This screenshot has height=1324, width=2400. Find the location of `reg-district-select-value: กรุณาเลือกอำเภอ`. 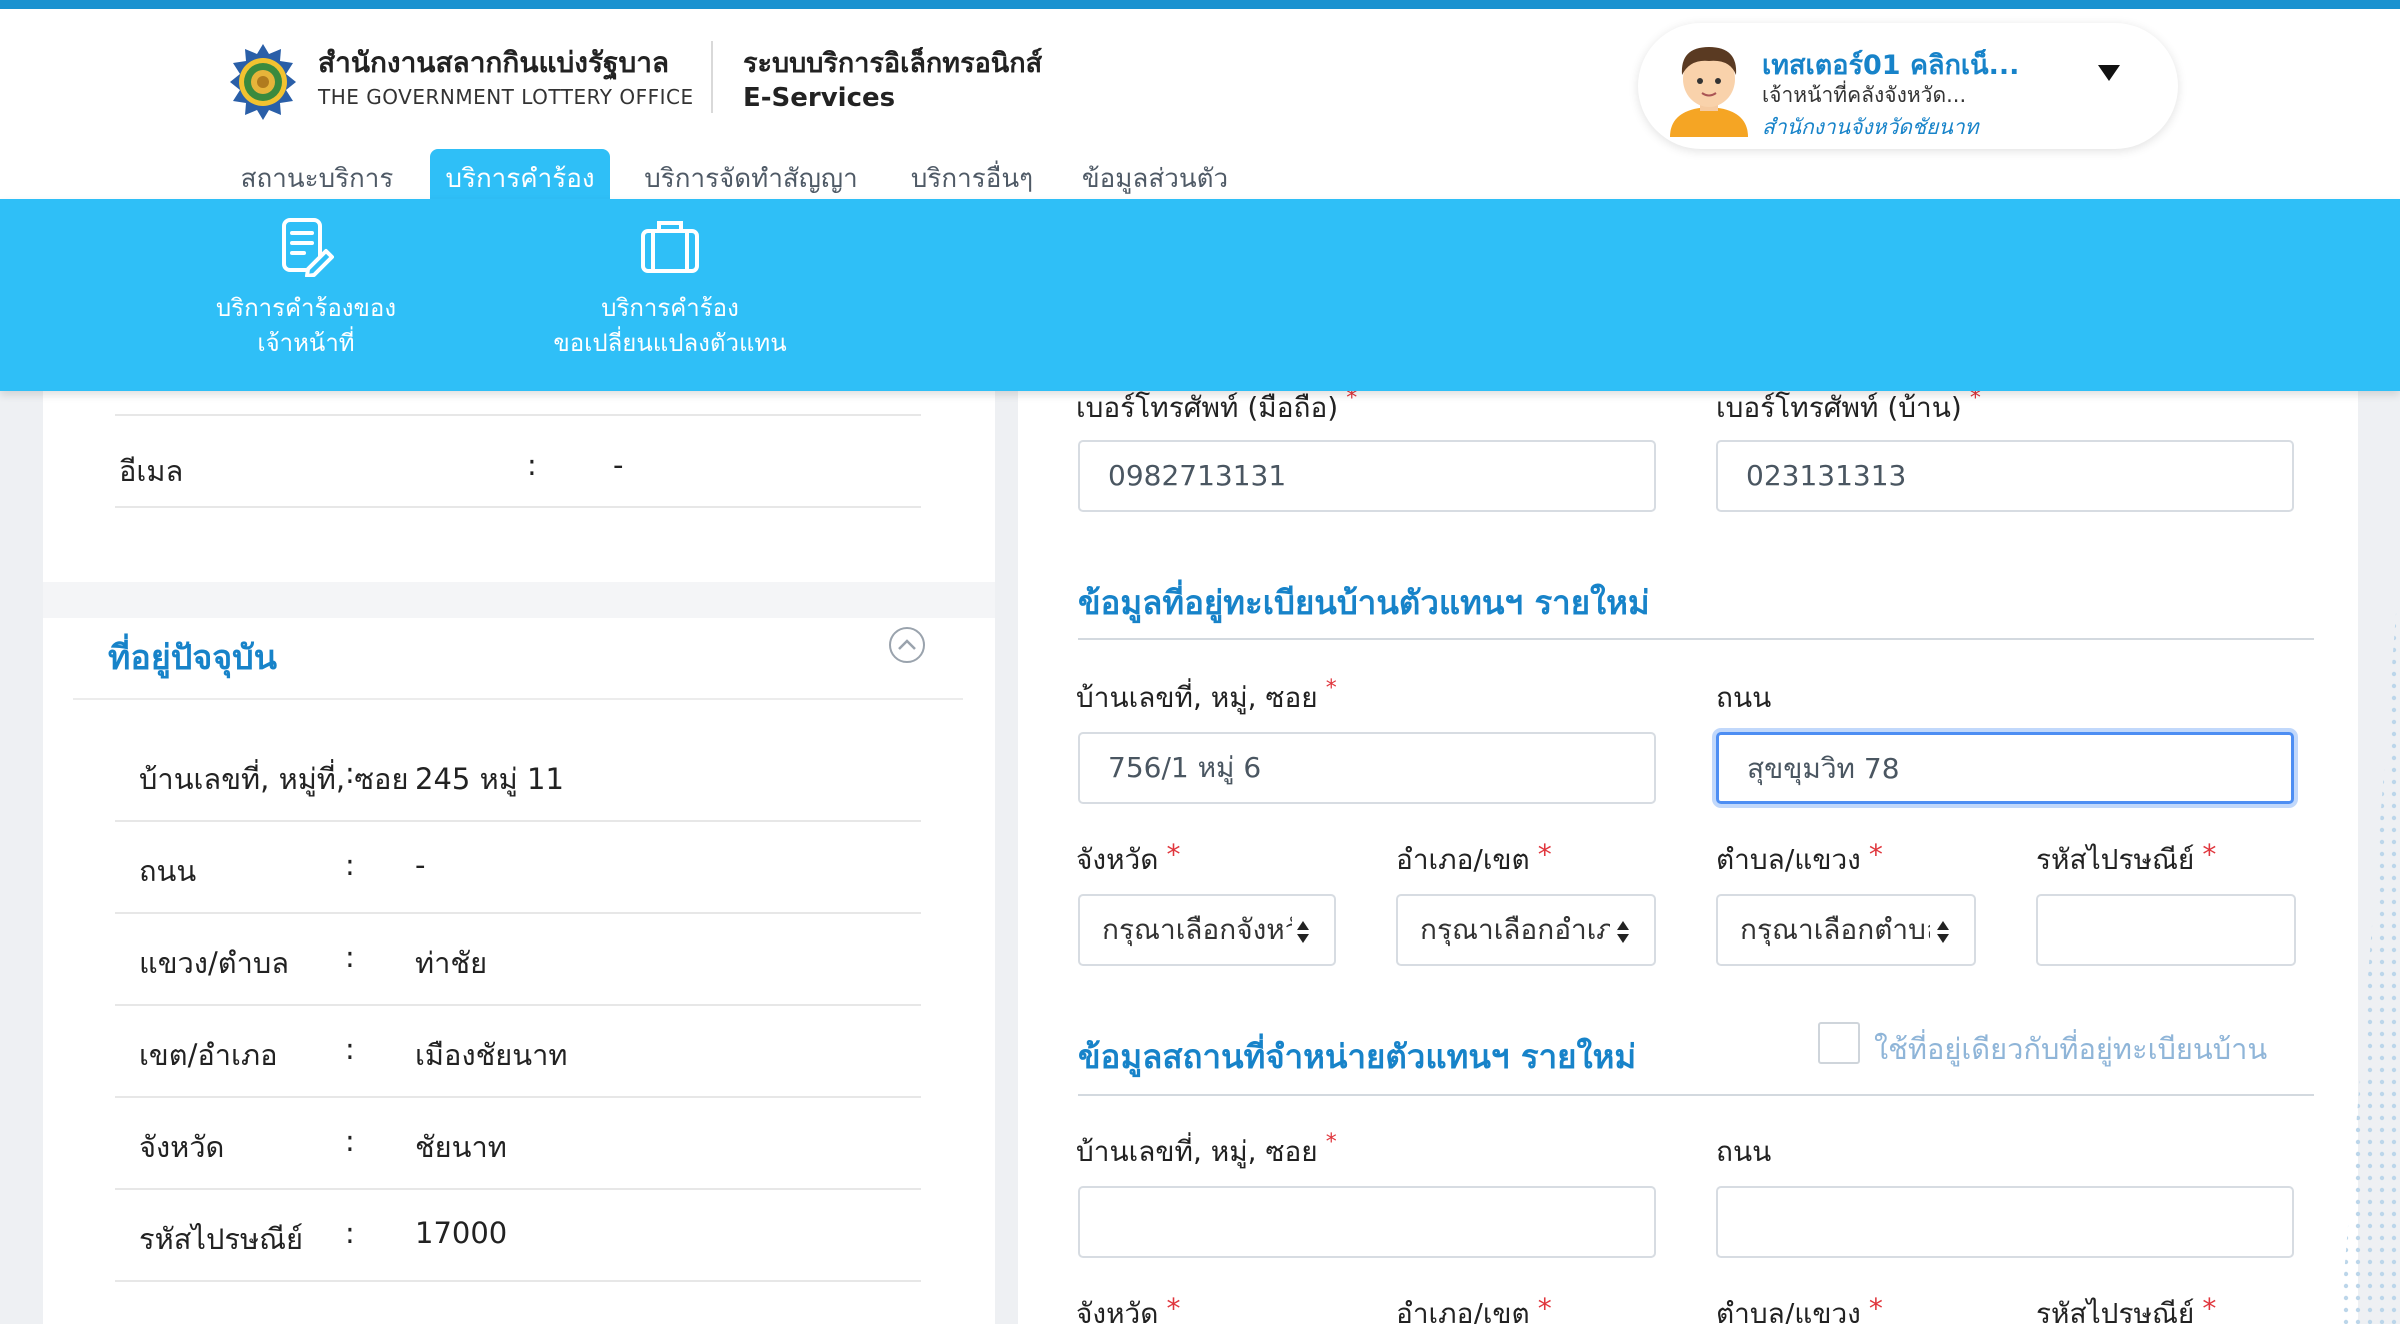

reg-district-select-value: กรุณาเลือกอำเภอ is located at coordinates (1515, 929).